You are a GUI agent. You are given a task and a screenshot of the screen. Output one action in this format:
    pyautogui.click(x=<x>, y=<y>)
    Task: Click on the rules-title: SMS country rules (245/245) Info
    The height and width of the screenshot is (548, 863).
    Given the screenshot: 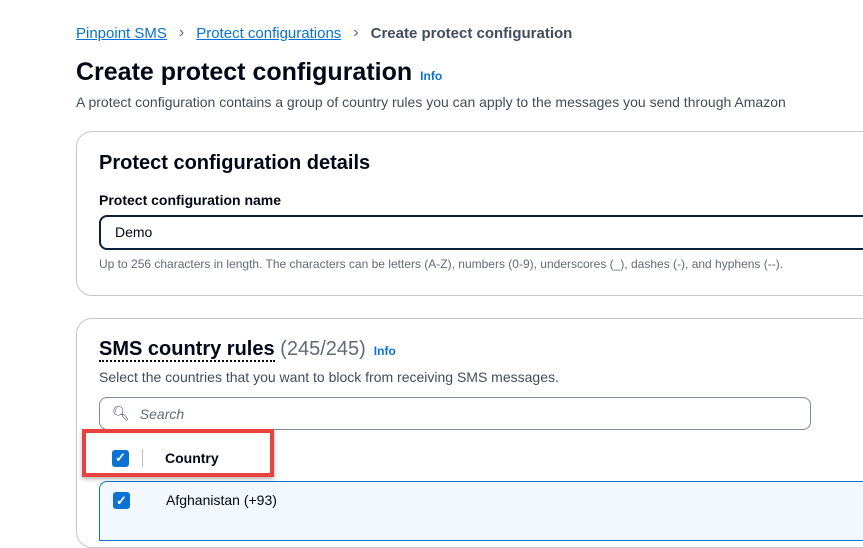 What is the action you would take?
    pyautogui.click(x=247, y=350)
    